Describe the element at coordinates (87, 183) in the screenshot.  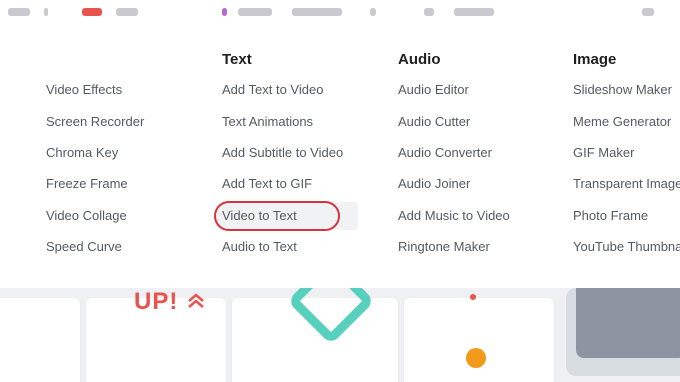
I see `menu-item-freeze-frame: Freeze Frame` at that location.